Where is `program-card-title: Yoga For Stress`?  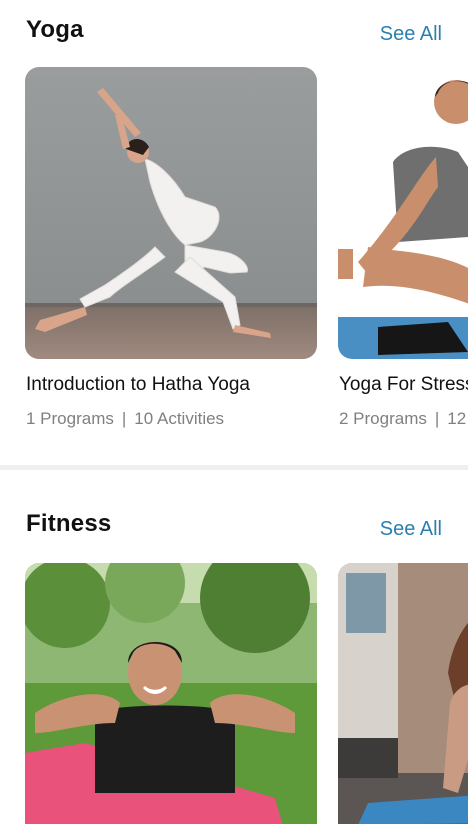
program-card-title: Yoga For Stress is located at coordinates (403, 384).